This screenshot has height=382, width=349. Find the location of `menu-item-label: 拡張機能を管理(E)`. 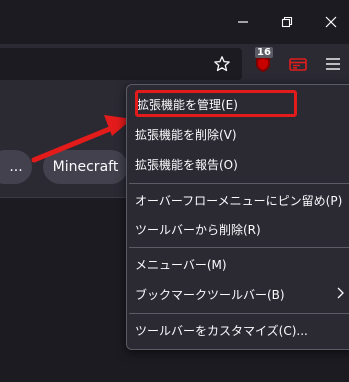

menu-item-label: 拡張機能を管理(E) is located at coordinates (187, 104).